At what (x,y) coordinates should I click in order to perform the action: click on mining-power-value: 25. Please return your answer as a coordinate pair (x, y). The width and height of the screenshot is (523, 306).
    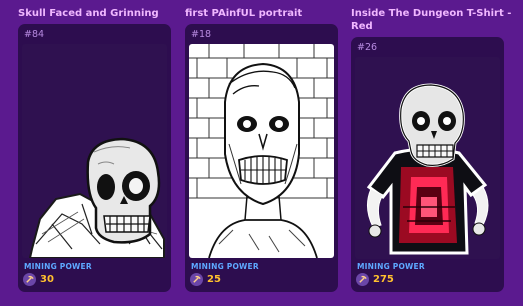
    Looking at the image, I should click on (214, 279).